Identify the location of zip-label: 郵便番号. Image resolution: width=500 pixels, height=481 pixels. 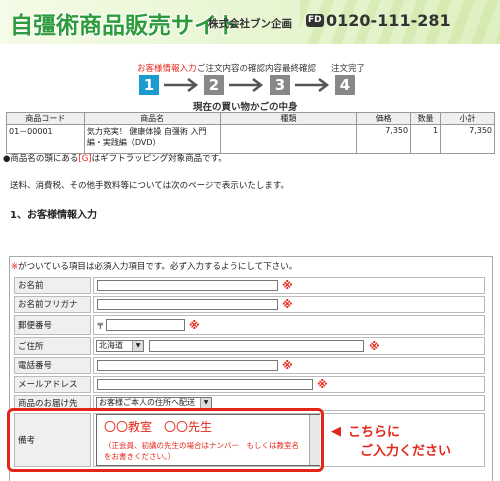
(52, 325).